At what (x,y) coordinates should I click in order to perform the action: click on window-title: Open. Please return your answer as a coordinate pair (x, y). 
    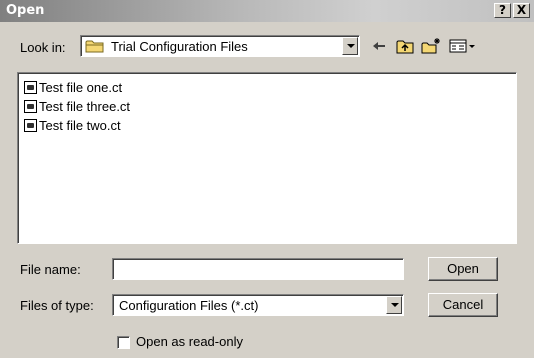
    Looking at the image, I should click on (25, 10).